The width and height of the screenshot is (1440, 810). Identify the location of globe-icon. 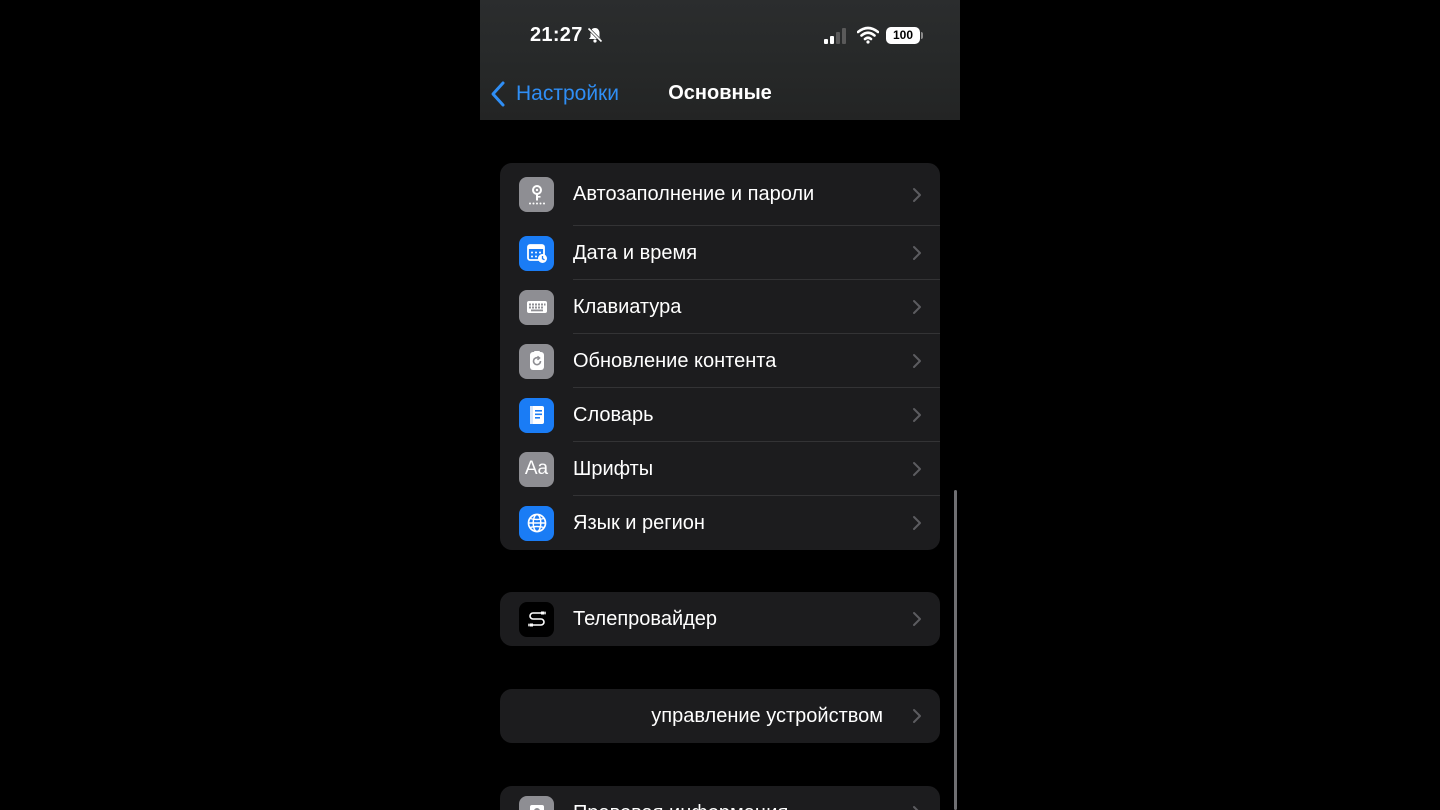
(536, 523).